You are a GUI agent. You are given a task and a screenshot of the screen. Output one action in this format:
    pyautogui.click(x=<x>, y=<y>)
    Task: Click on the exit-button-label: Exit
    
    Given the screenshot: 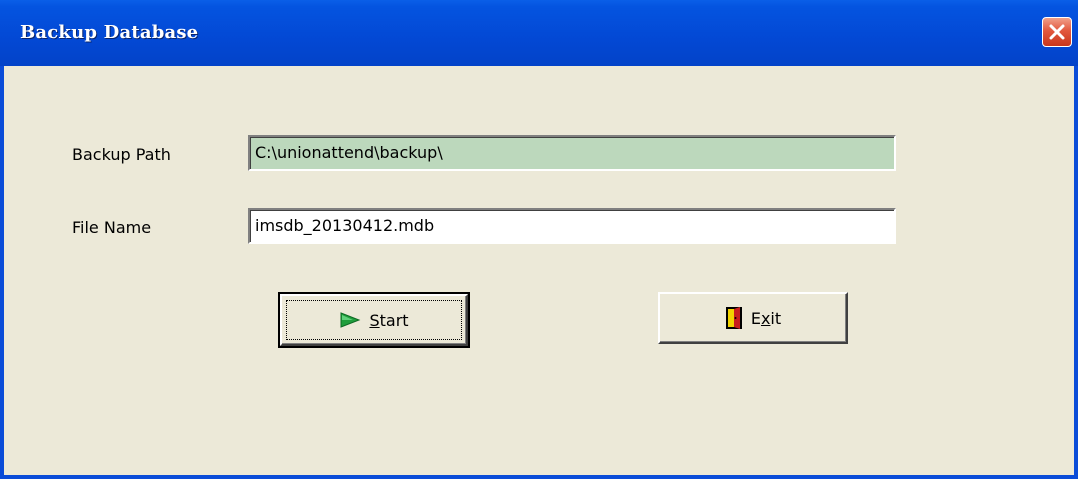 What is the action you would take?
    pyautogui.click(x=766, y=318)
    